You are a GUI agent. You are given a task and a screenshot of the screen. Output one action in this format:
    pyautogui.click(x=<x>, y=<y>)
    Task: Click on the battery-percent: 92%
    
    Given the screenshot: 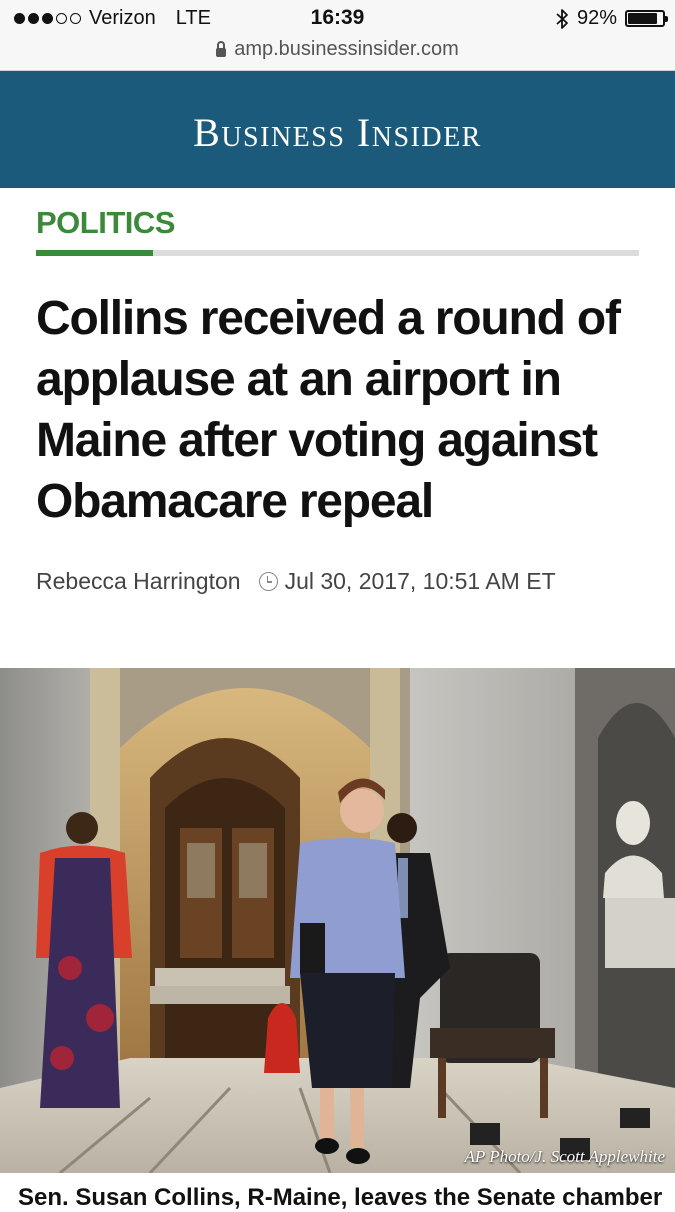 What is the action you would take?
    pyautogui.click(x=596, y=18)
    